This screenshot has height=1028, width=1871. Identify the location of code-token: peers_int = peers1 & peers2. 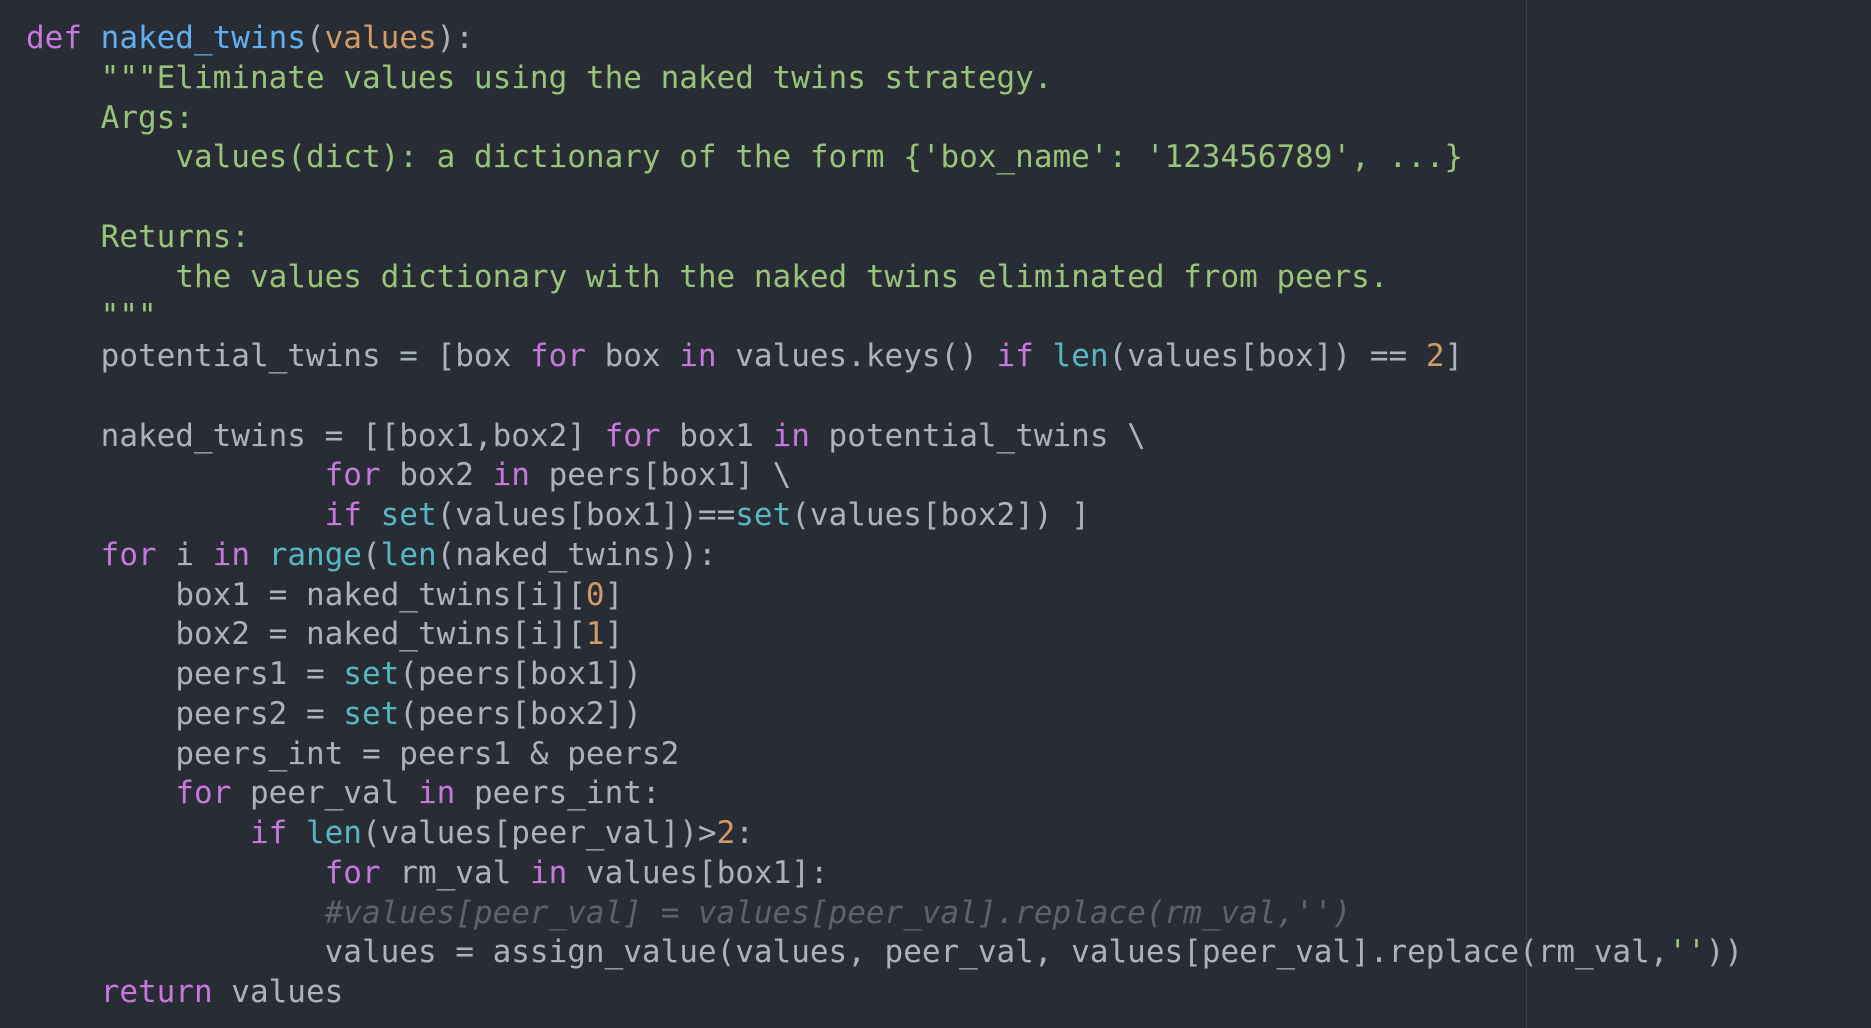
(427, 753).